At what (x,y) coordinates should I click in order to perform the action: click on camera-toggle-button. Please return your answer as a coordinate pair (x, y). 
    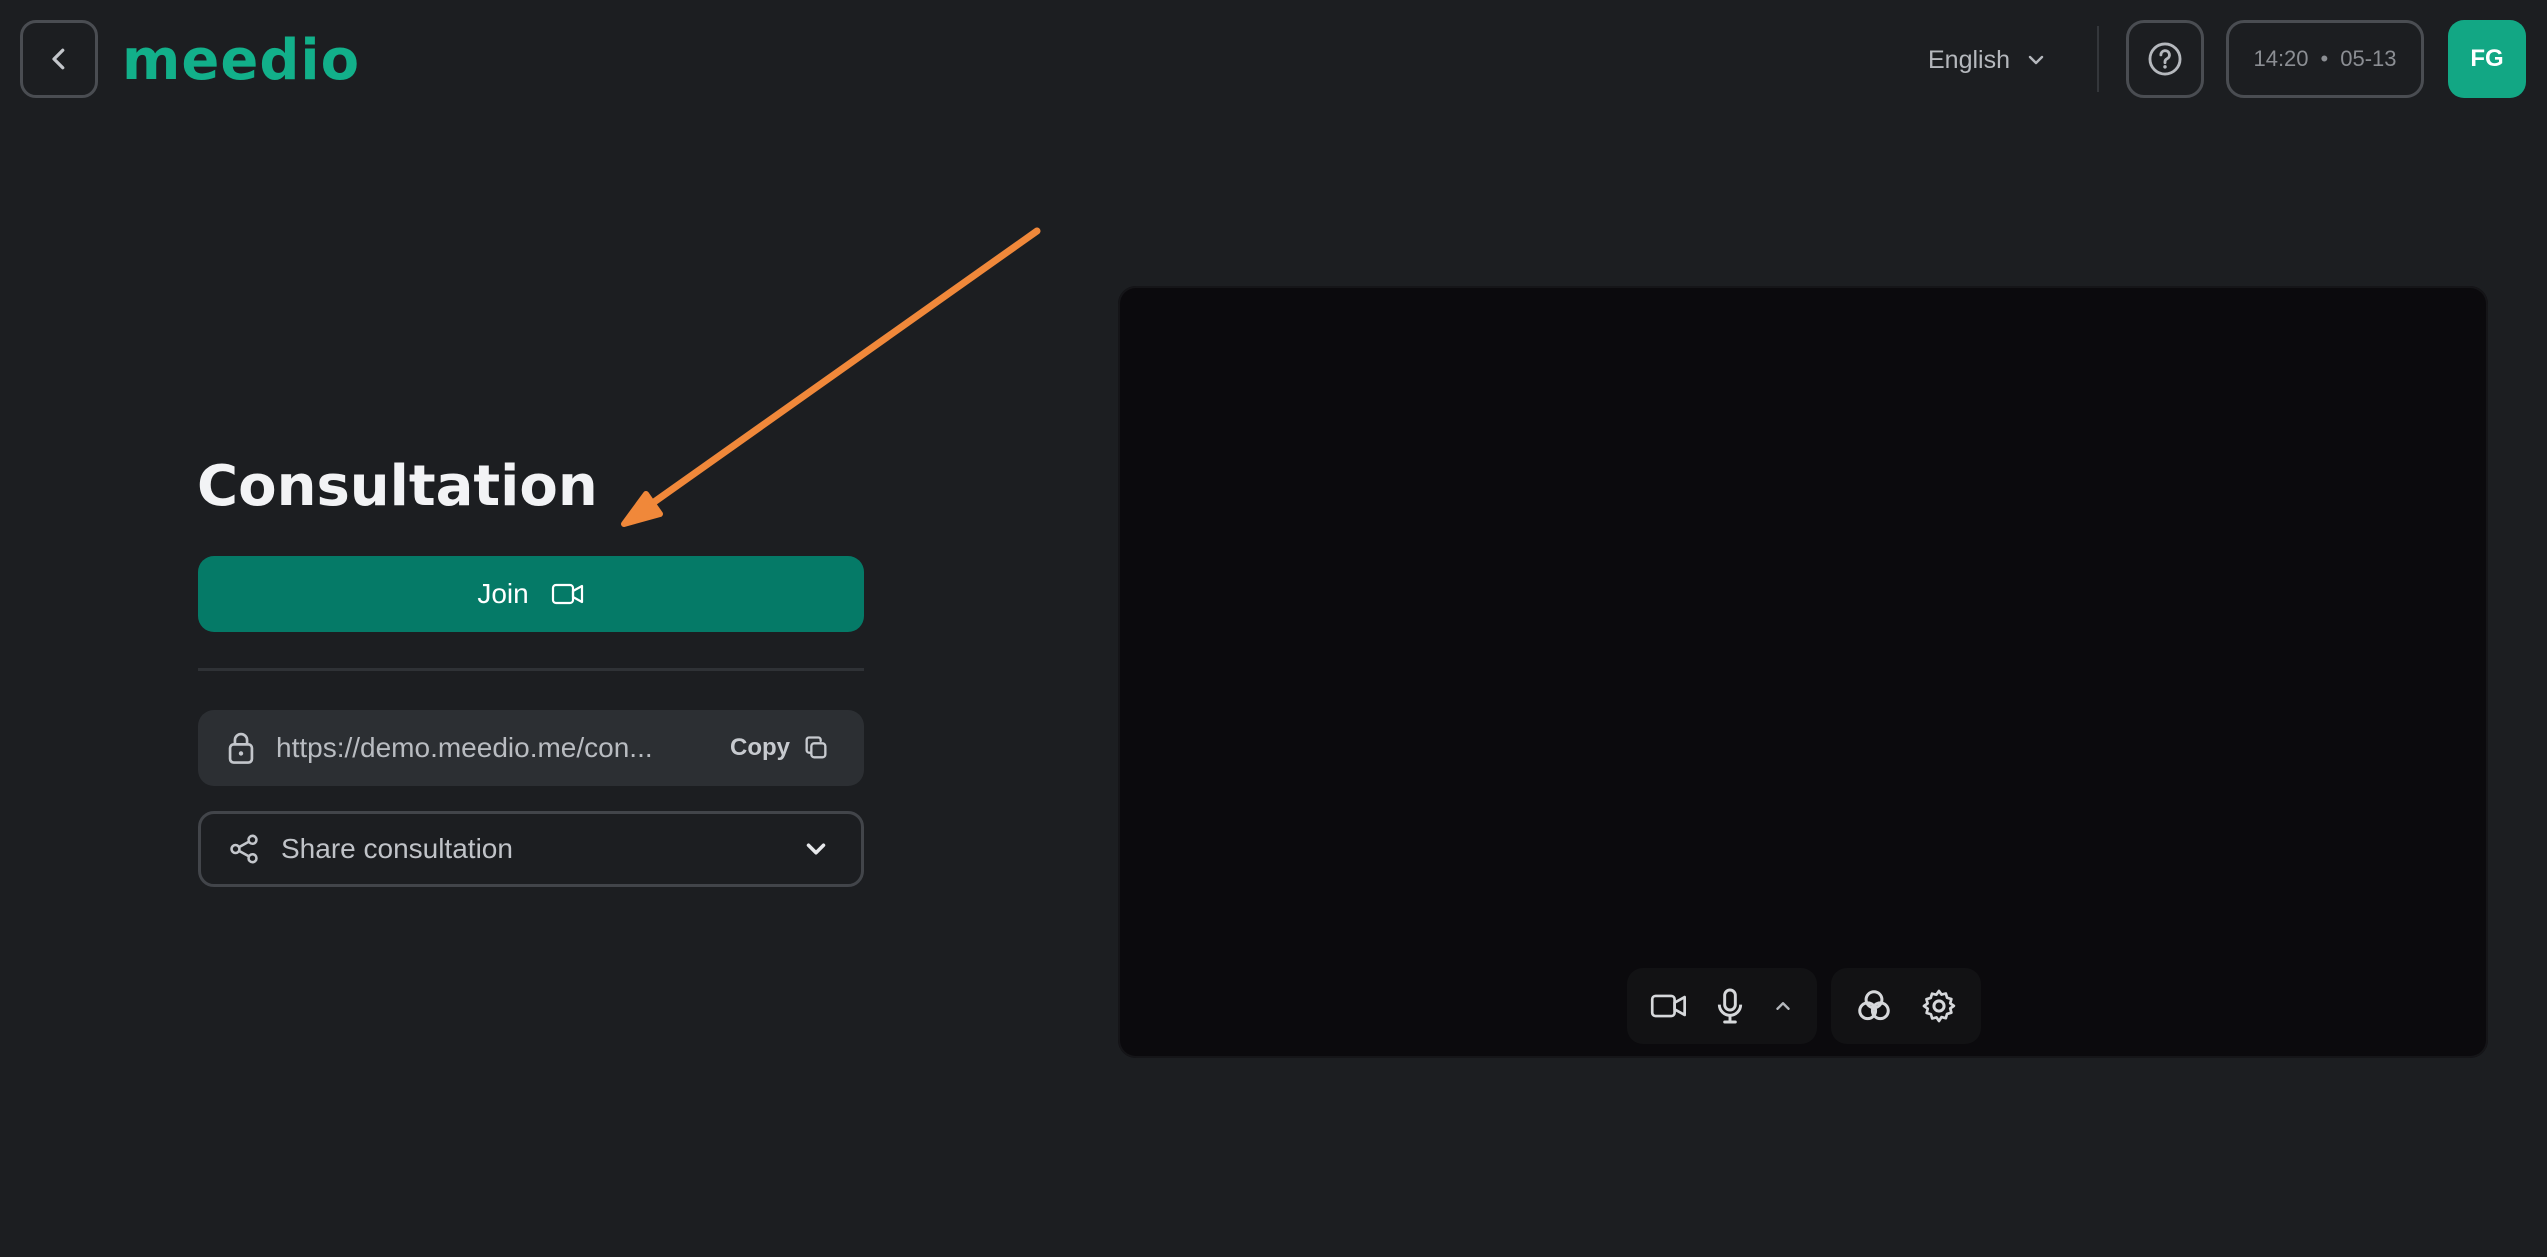
    Looking at the image, I should click on (1669, 1006).